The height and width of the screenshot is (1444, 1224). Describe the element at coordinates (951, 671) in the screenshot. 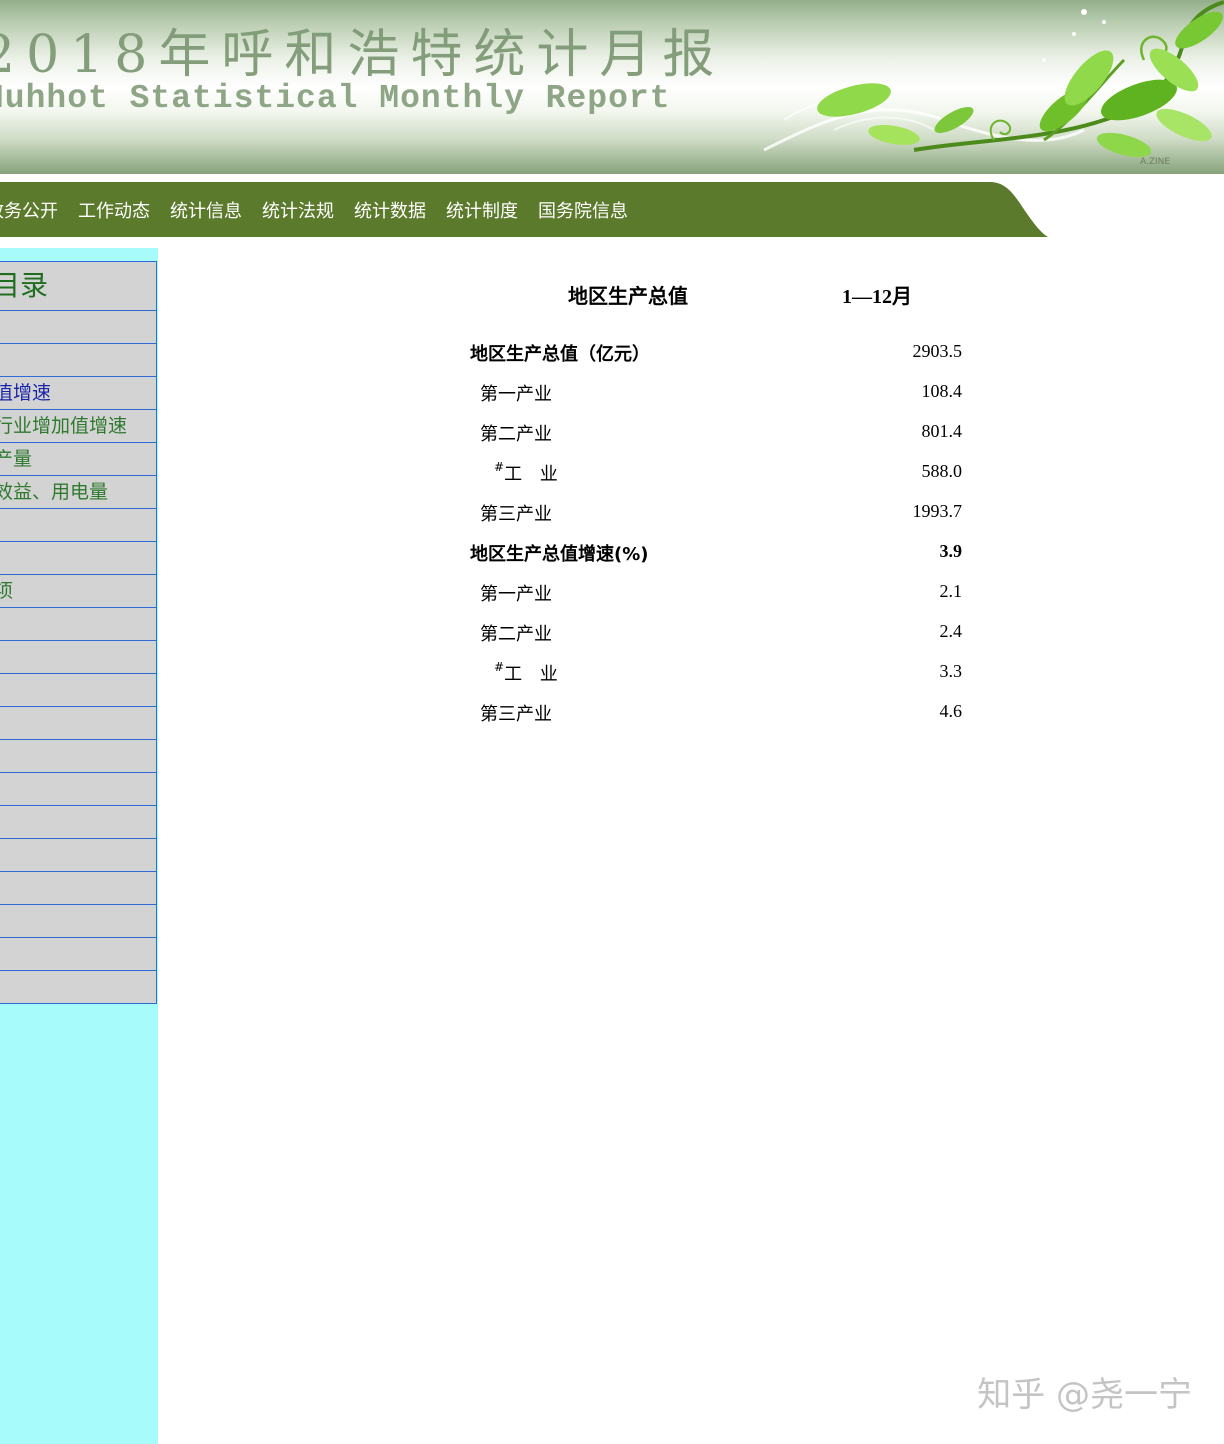

I see `stat-value: 3.3` at that location.